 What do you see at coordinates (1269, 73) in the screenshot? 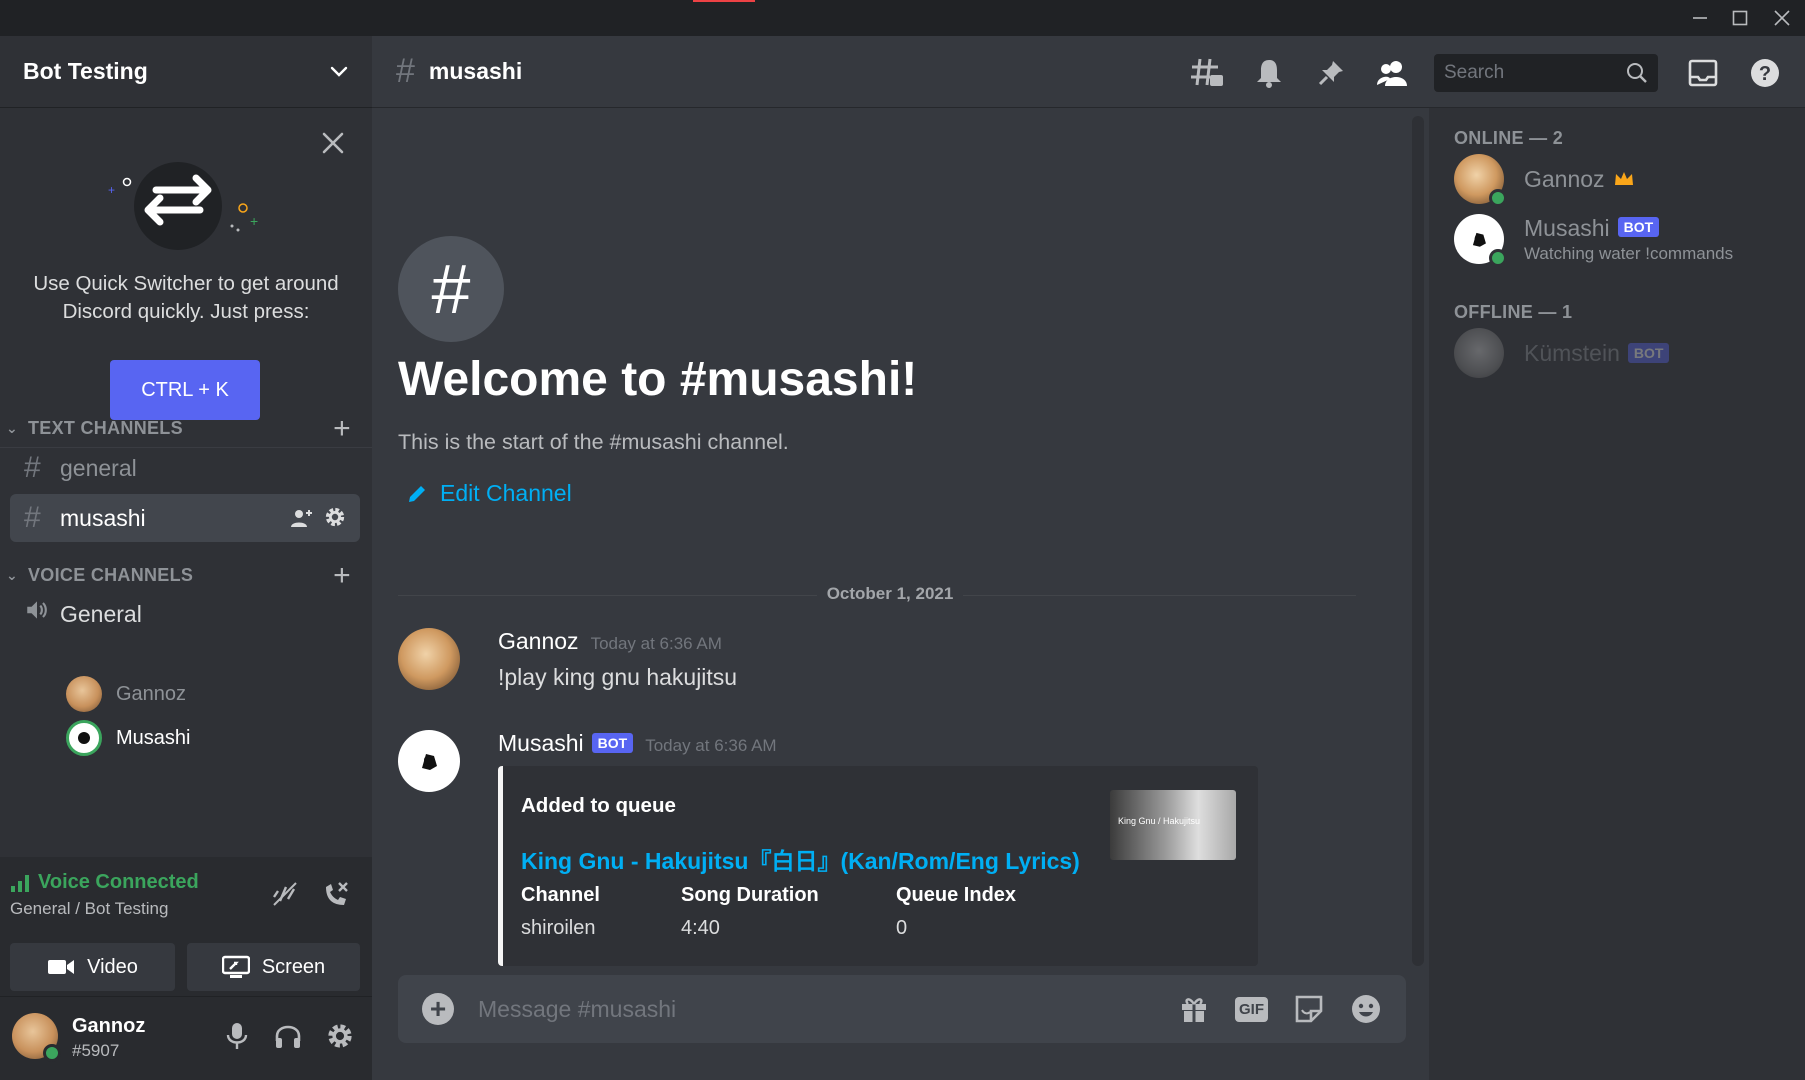
I see `notification-bell-icon` at bounding box center [1269, 73].